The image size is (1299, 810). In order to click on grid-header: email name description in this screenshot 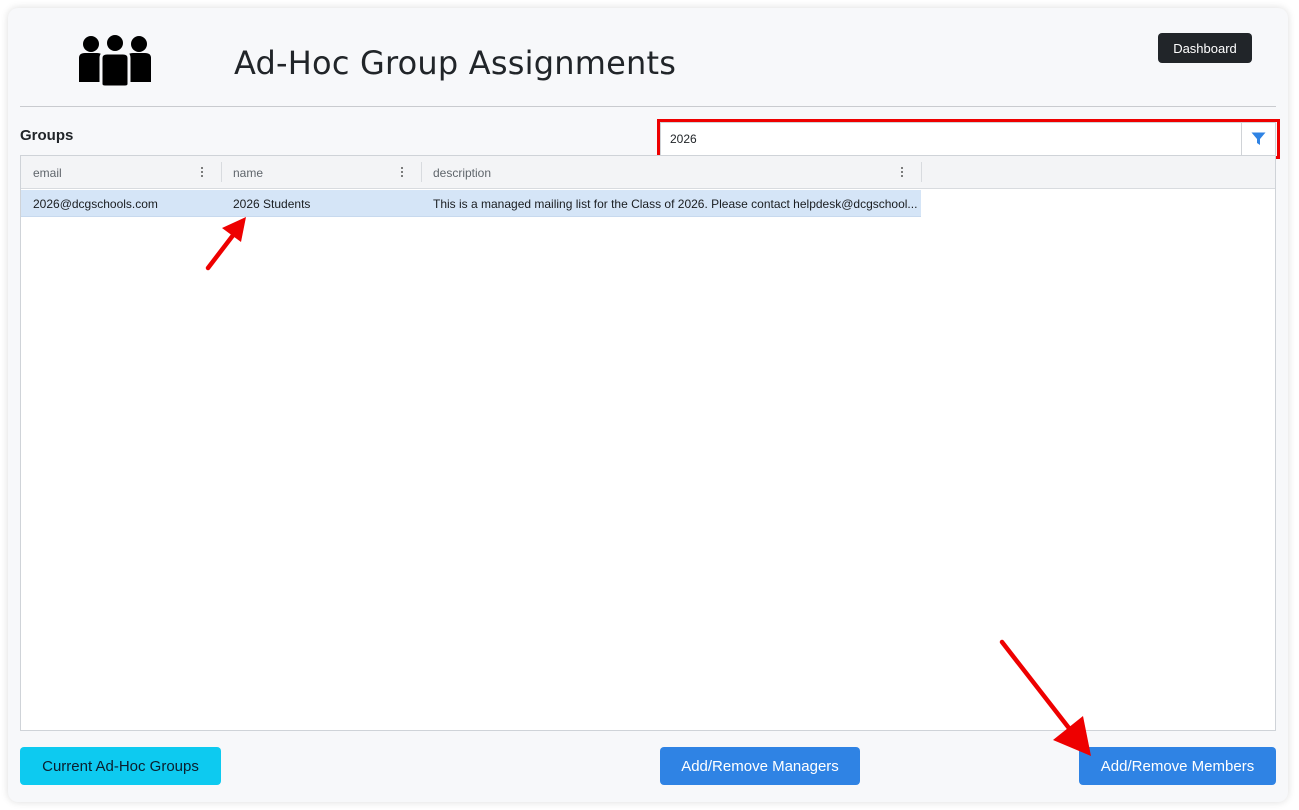, I will do `click(648, 172)`.